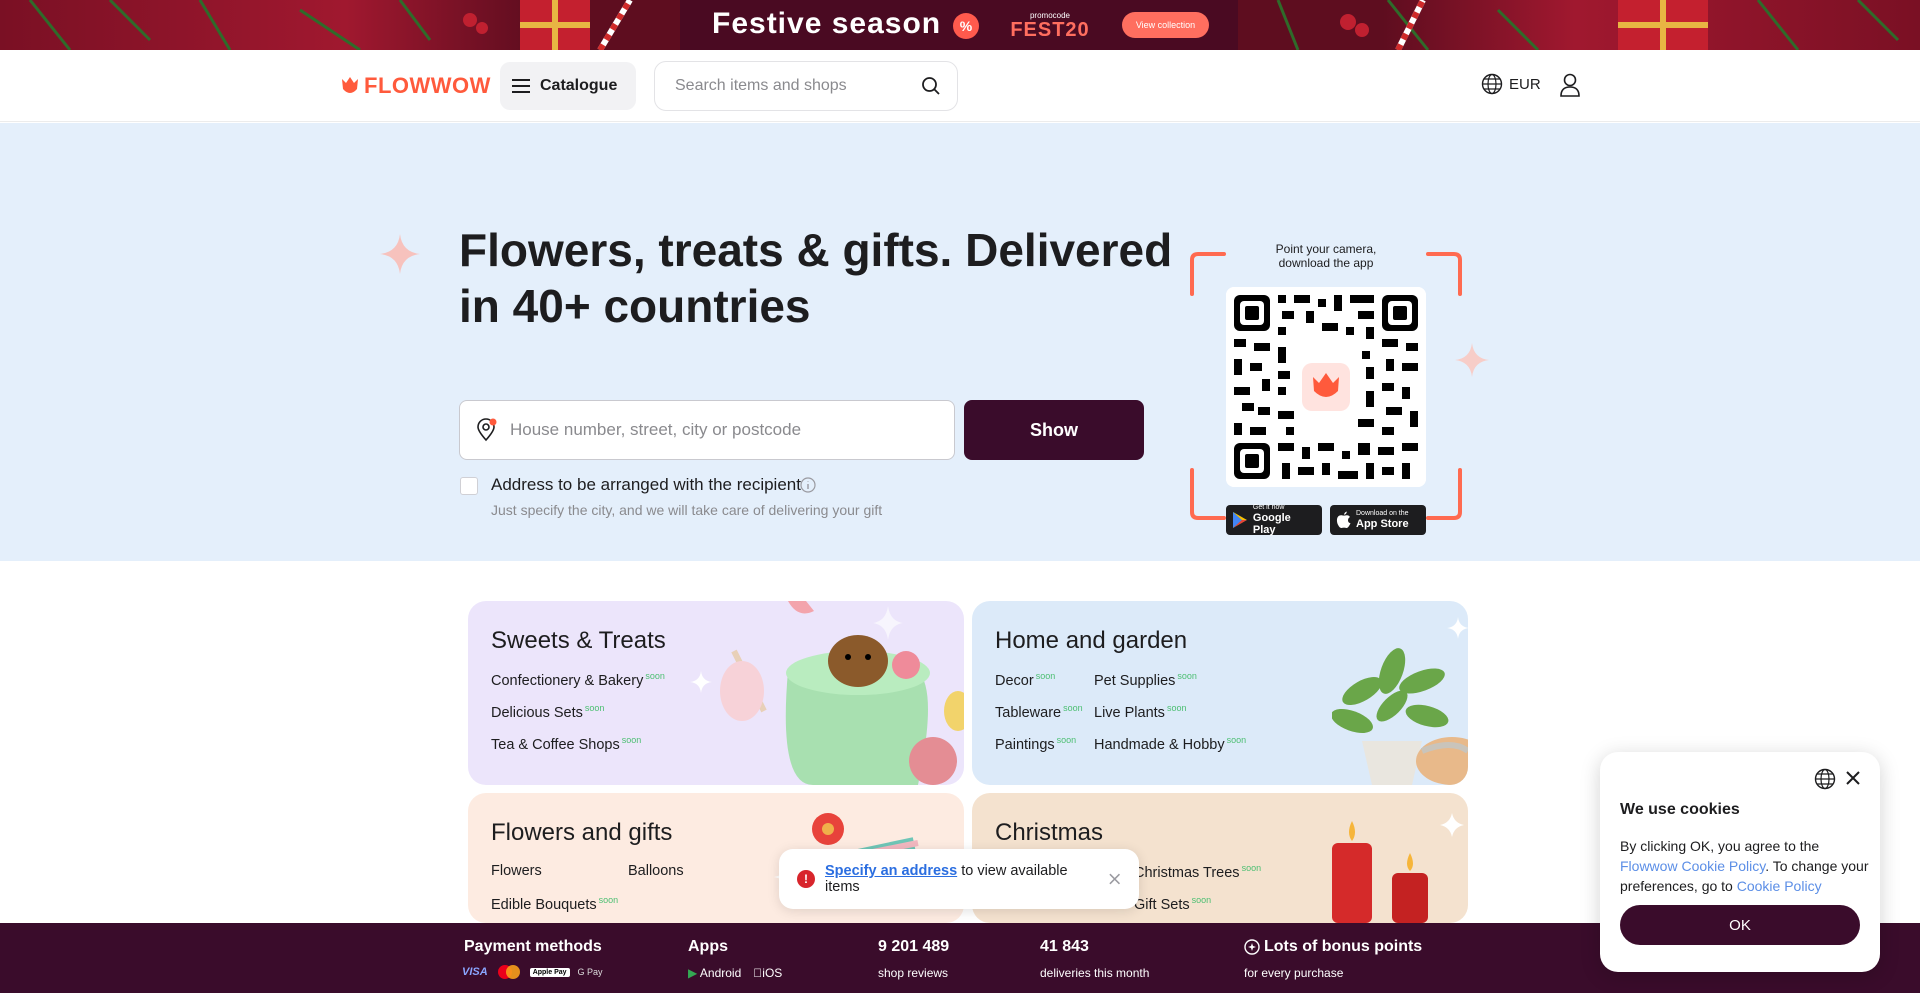  What do you see at coordinates (1239, 520) in the screenshot?
I see `google-play-icon` at bounding box center [1239, 520].